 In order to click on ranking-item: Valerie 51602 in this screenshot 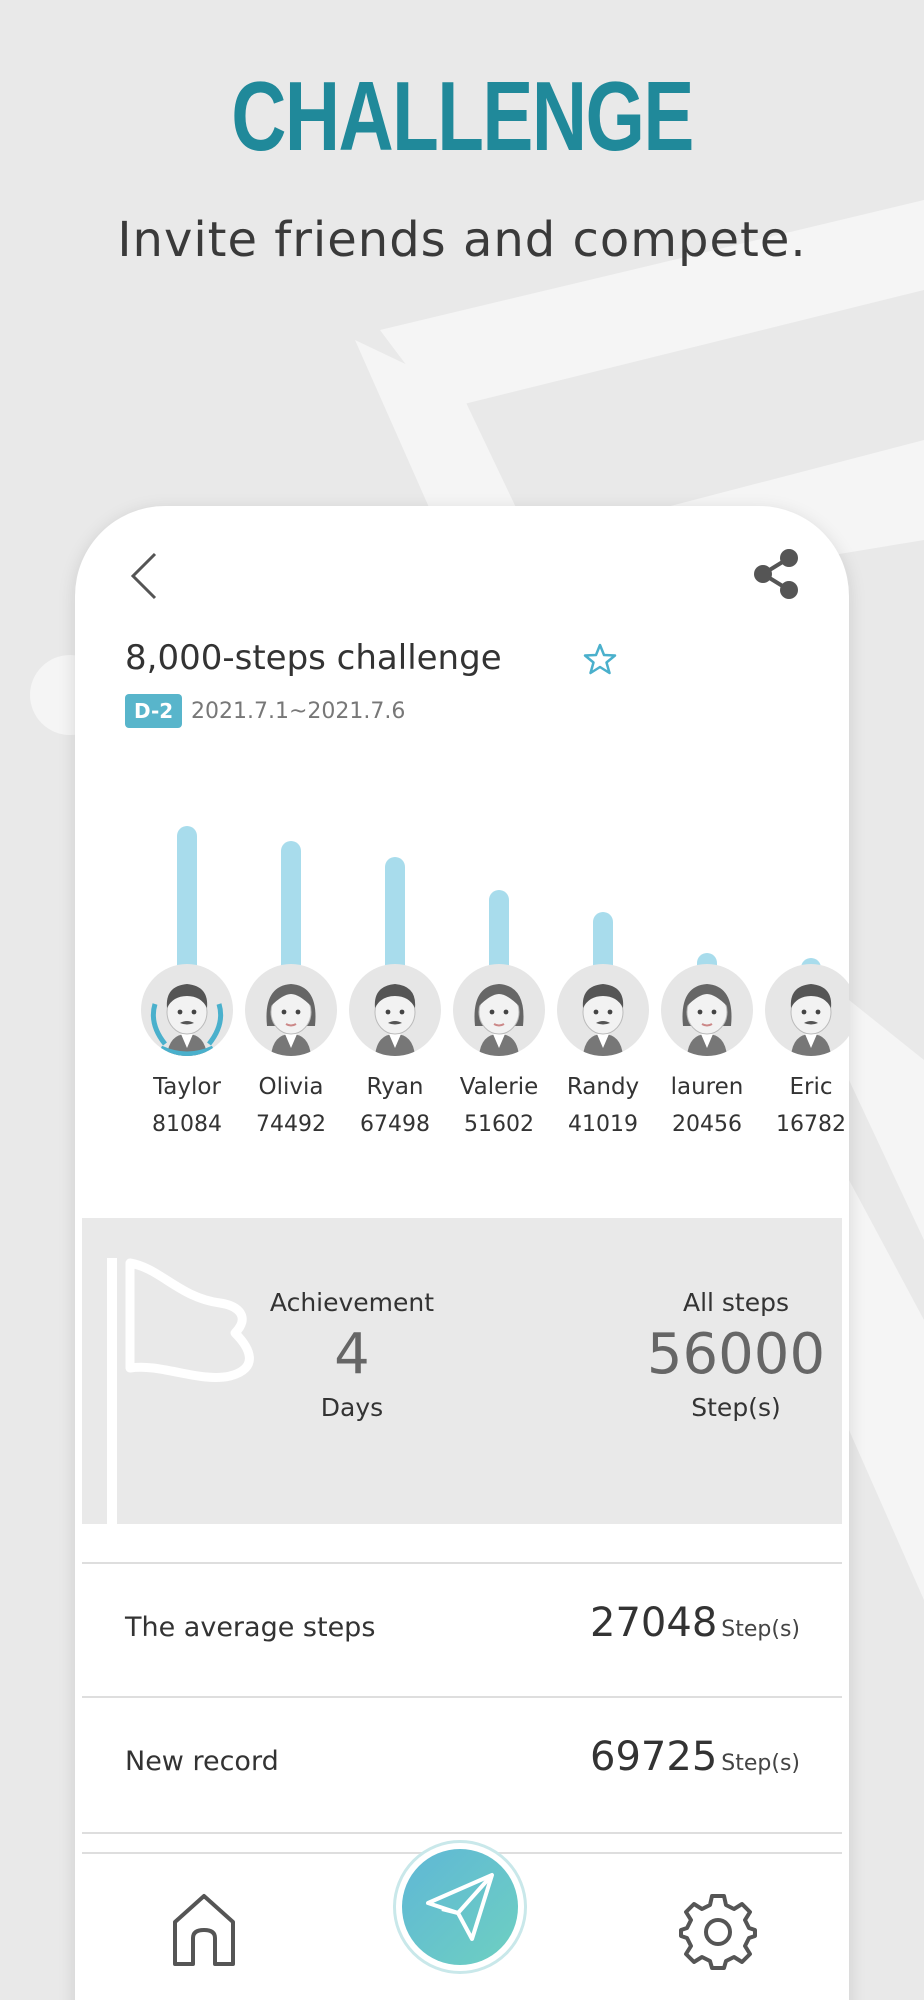, I will do `click(499, 986)`.